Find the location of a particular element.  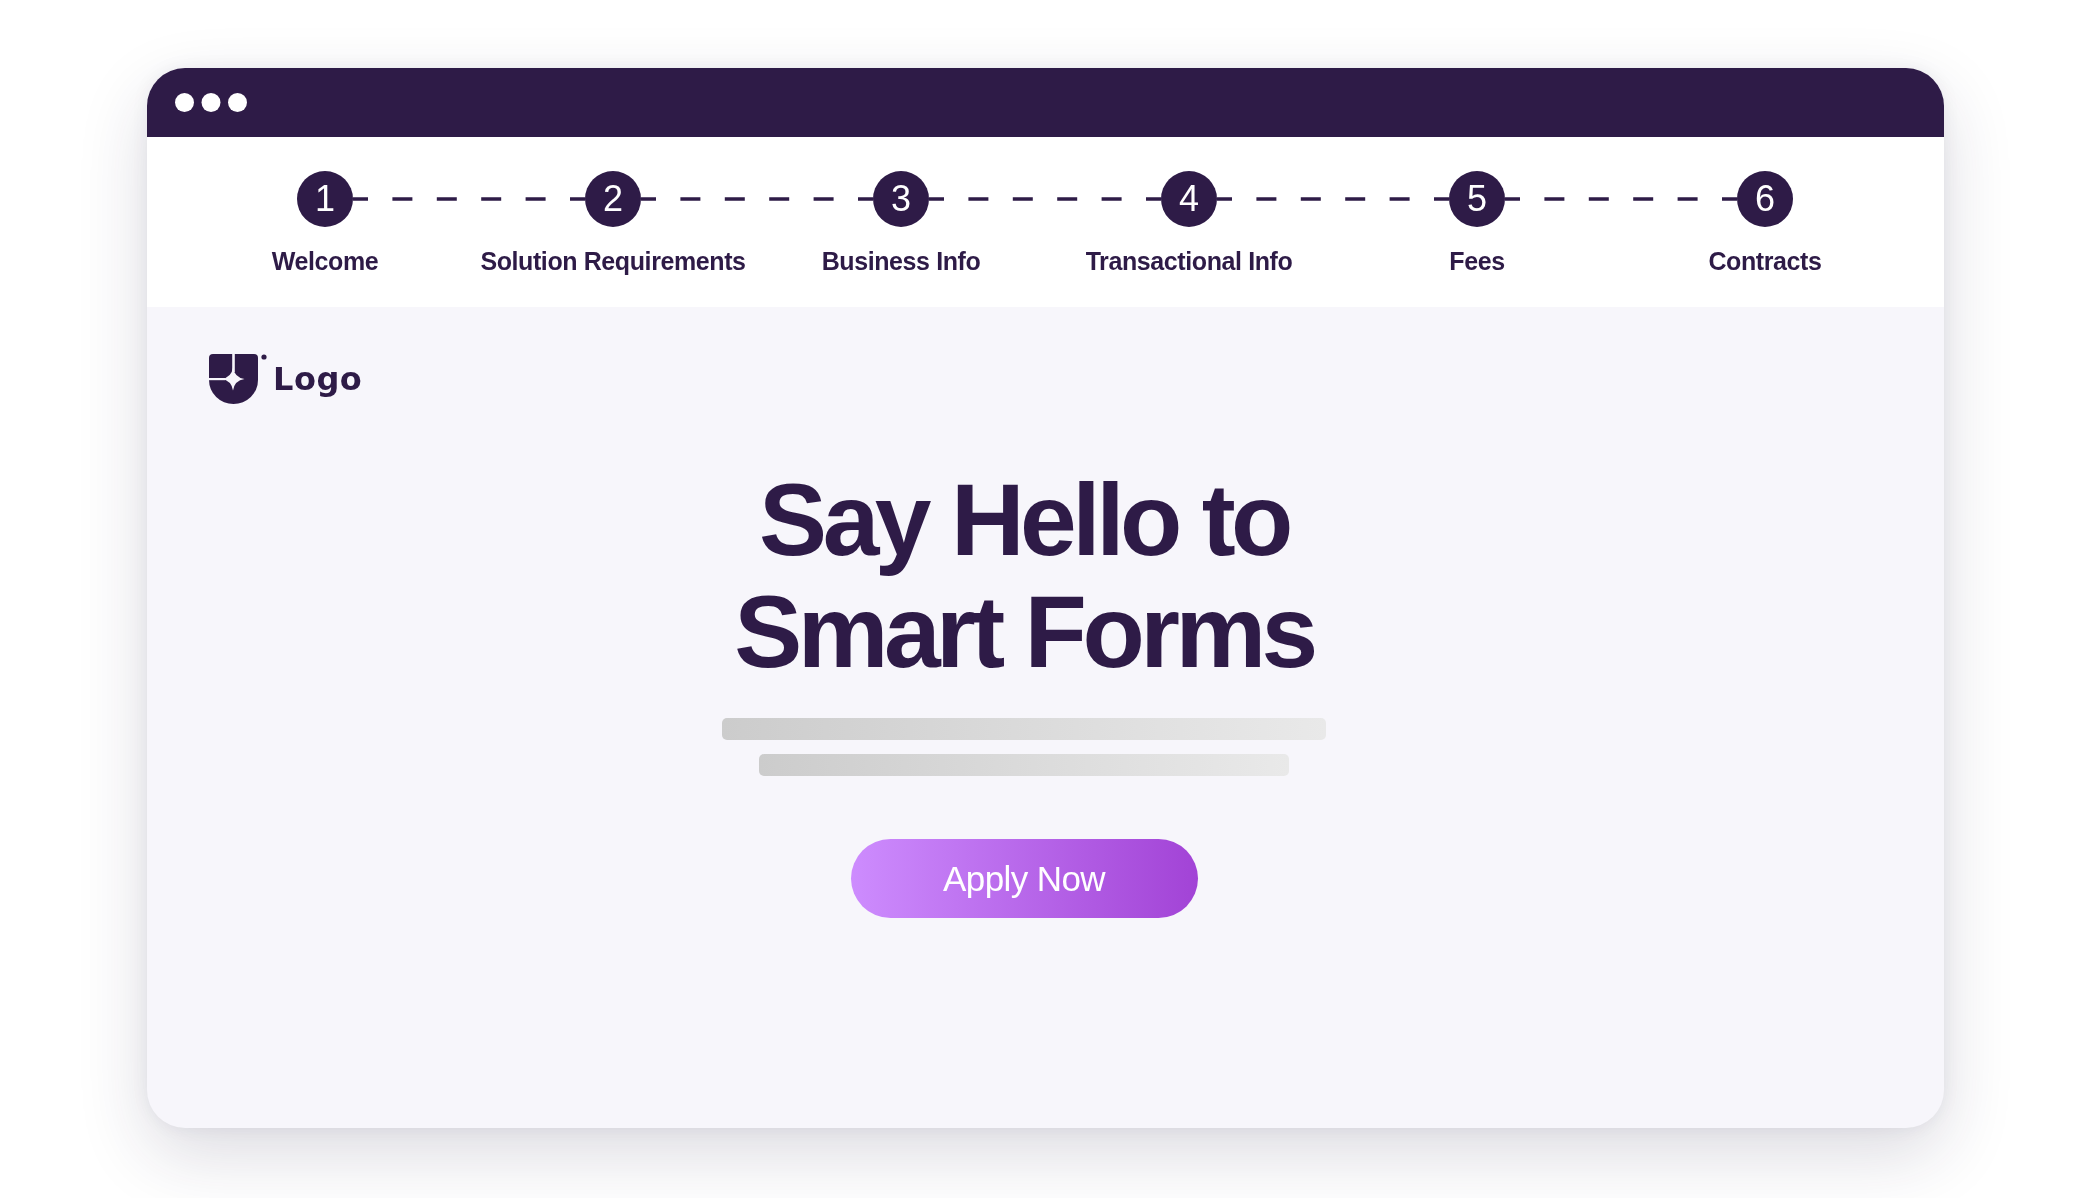

step-number: 4 is located at coordinates (1189, 199).